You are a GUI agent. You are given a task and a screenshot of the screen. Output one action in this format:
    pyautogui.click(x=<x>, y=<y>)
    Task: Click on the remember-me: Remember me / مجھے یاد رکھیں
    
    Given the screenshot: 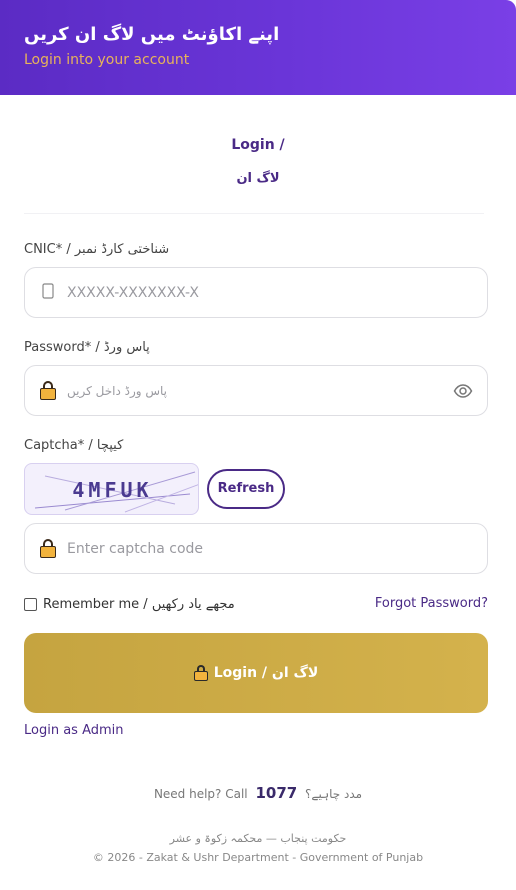 What is the action you would take?
    pyautogui.click(x=129, y=604)
    